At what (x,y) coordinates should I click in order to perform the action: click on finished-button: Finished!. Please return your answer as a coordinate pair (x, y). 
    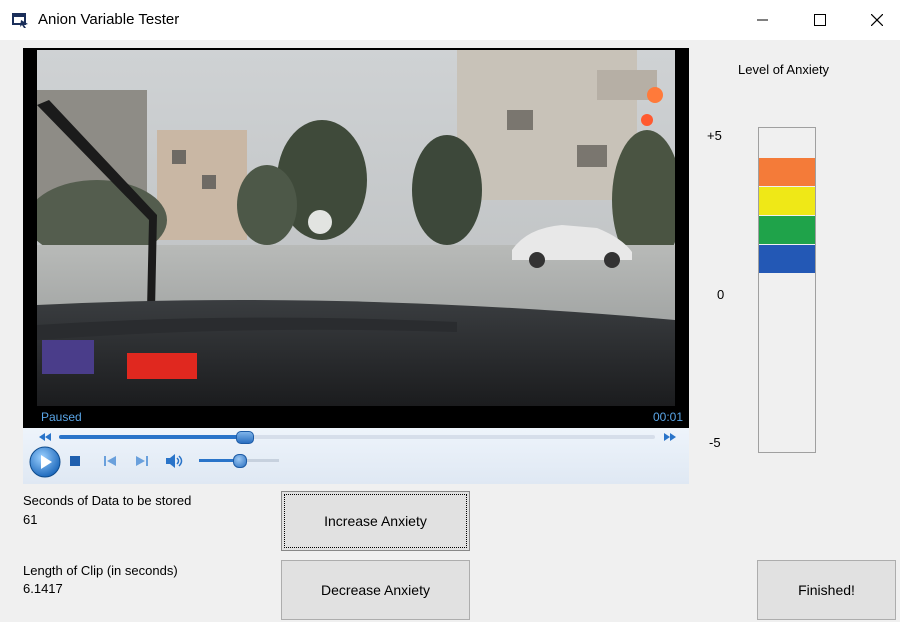
    Looking at the image, I should click on (826, 590).